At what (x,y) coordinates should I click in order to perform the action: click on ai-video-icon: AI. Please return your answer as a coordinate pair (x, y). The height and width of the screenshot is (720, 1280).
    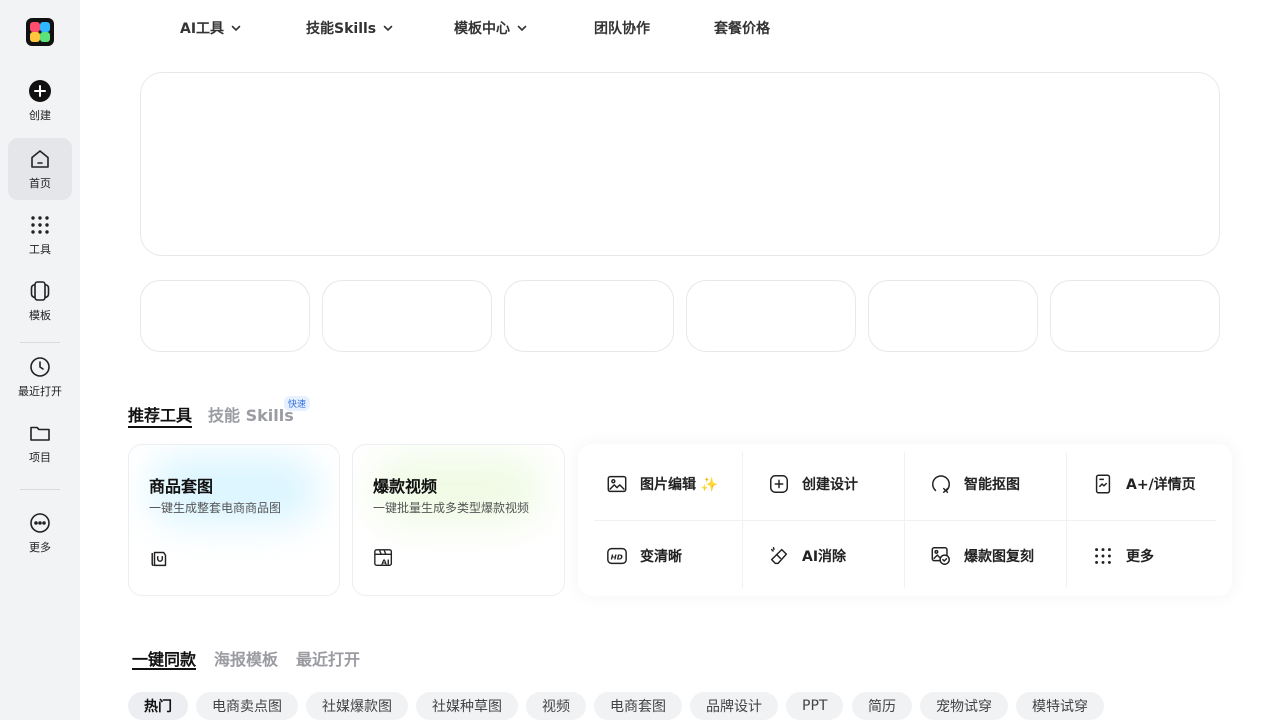
    Looking at the image, I should click on (383, 557).